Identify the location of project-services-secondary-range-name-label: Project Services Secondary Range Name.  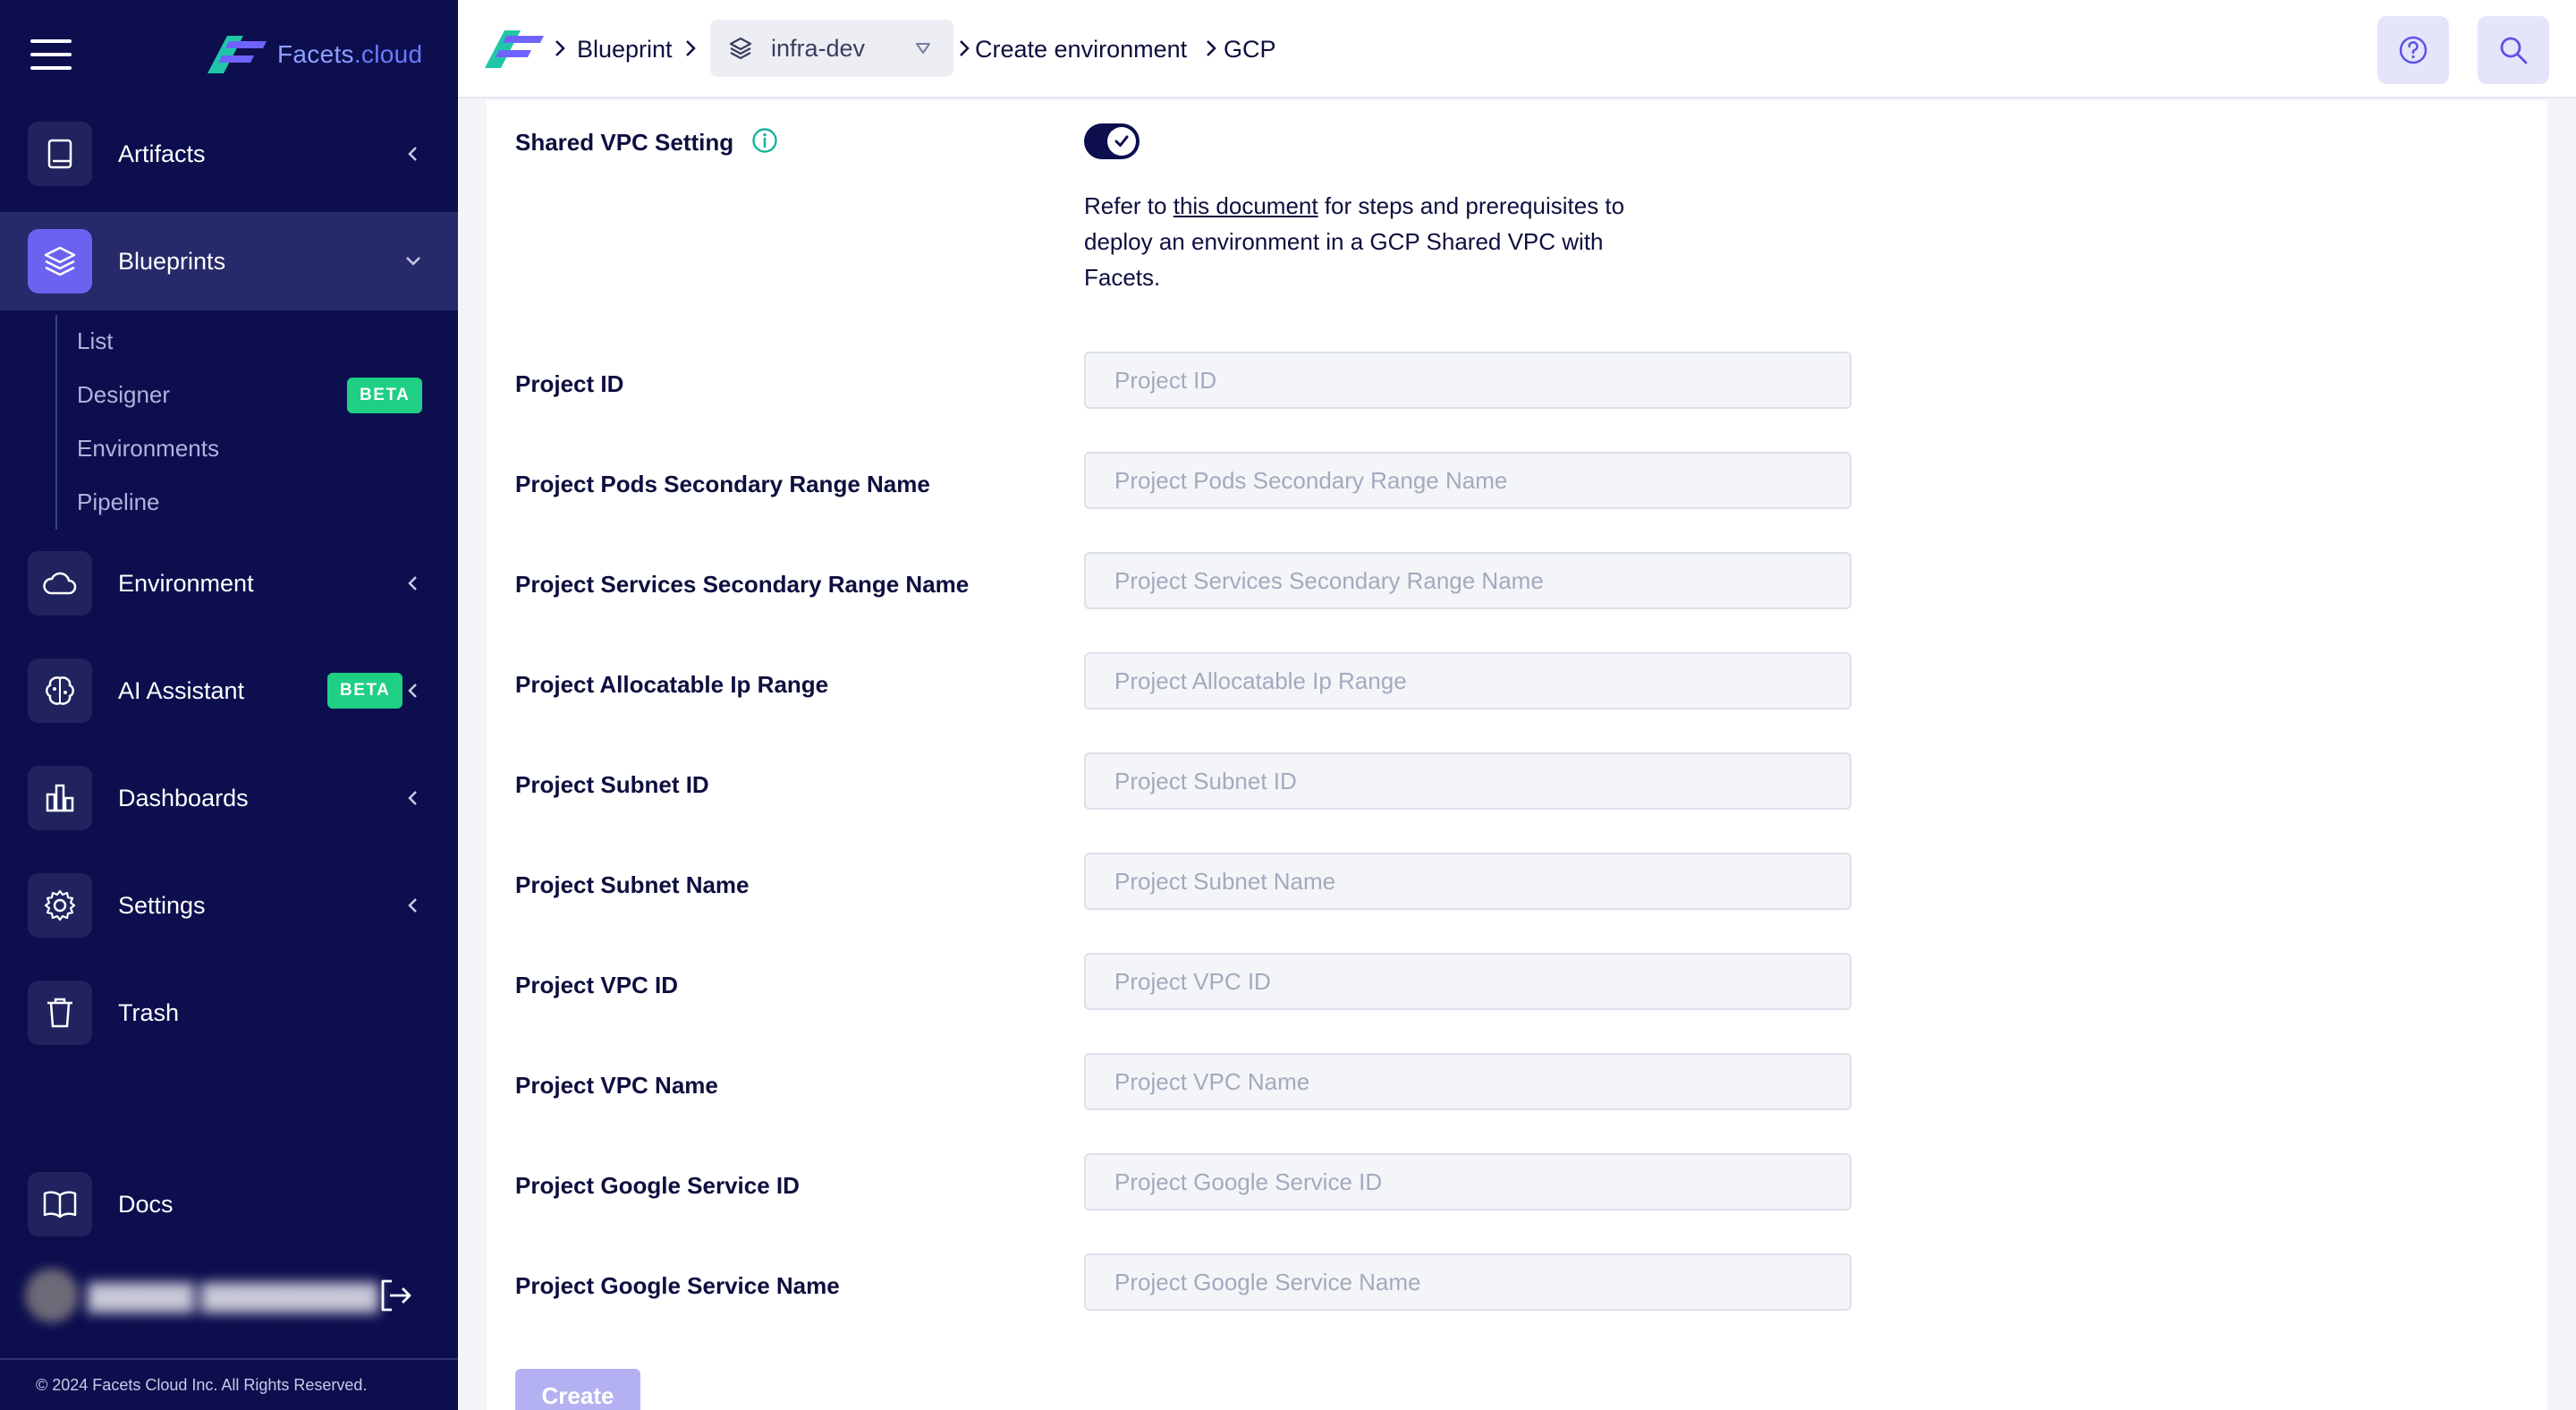
(742, 585).